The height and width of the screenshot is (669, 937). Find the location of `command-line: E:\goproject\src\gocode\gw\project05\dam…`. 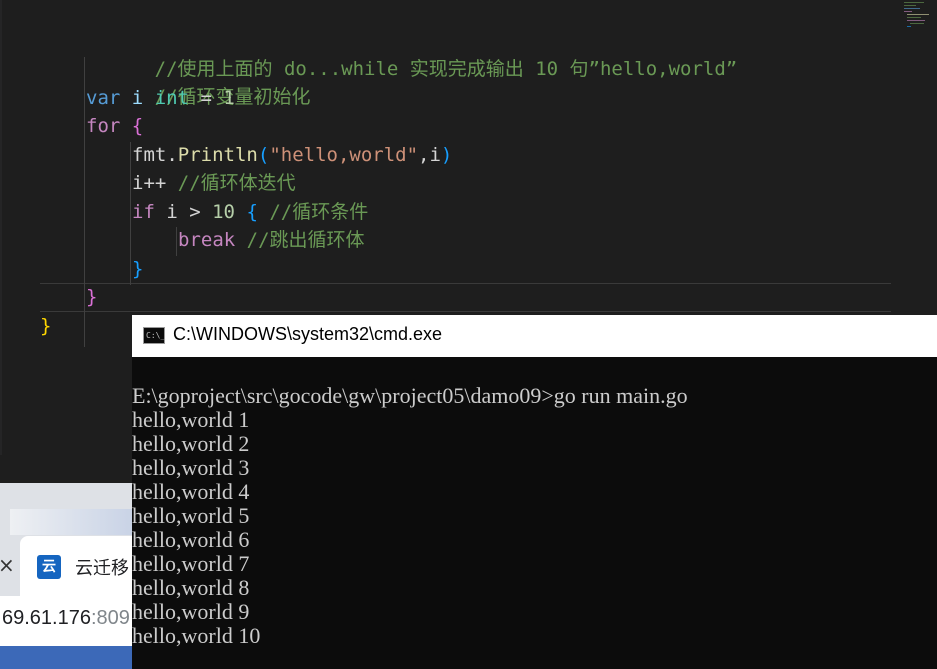

command-line: E:\goproject\src\gocode\gw\project05\dam… is located at coordinates (410, 396).